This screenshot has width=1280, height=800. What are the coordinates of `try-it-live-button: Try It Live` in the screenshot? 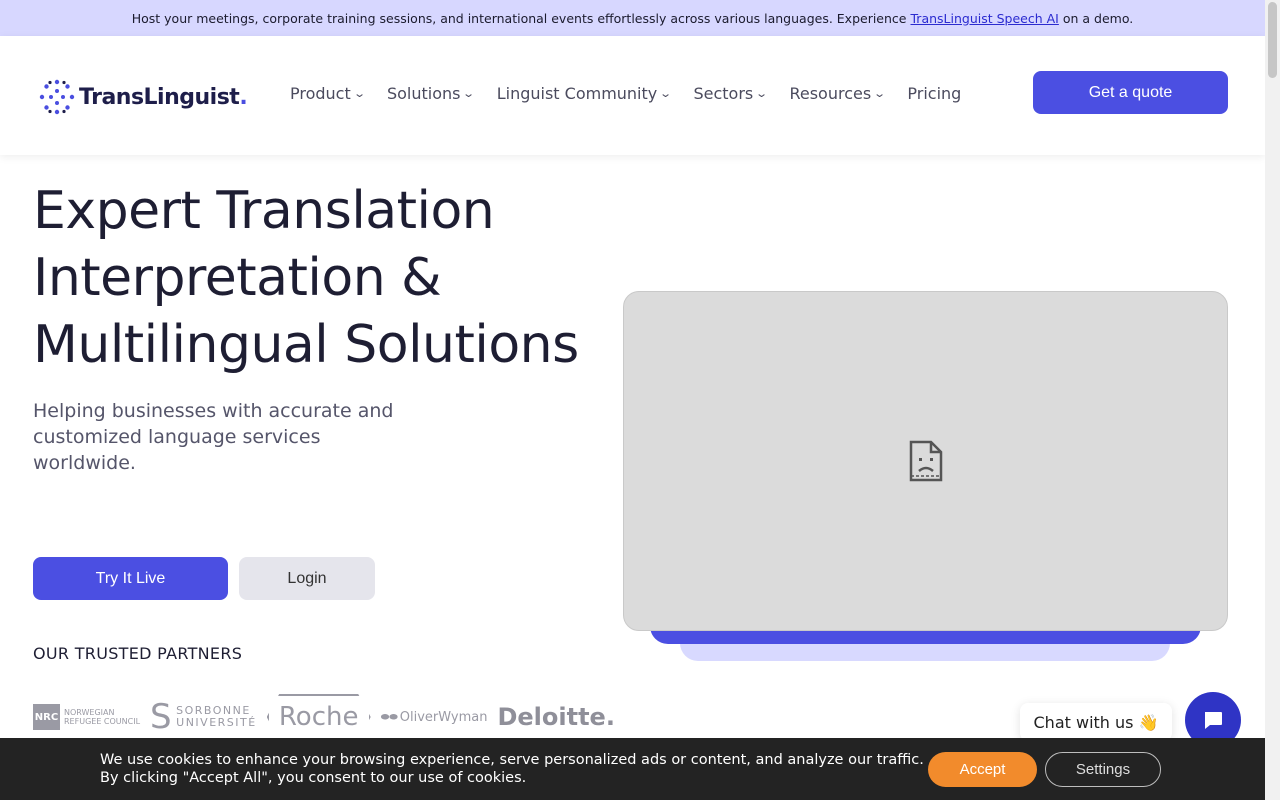 It's located at (130, 578).